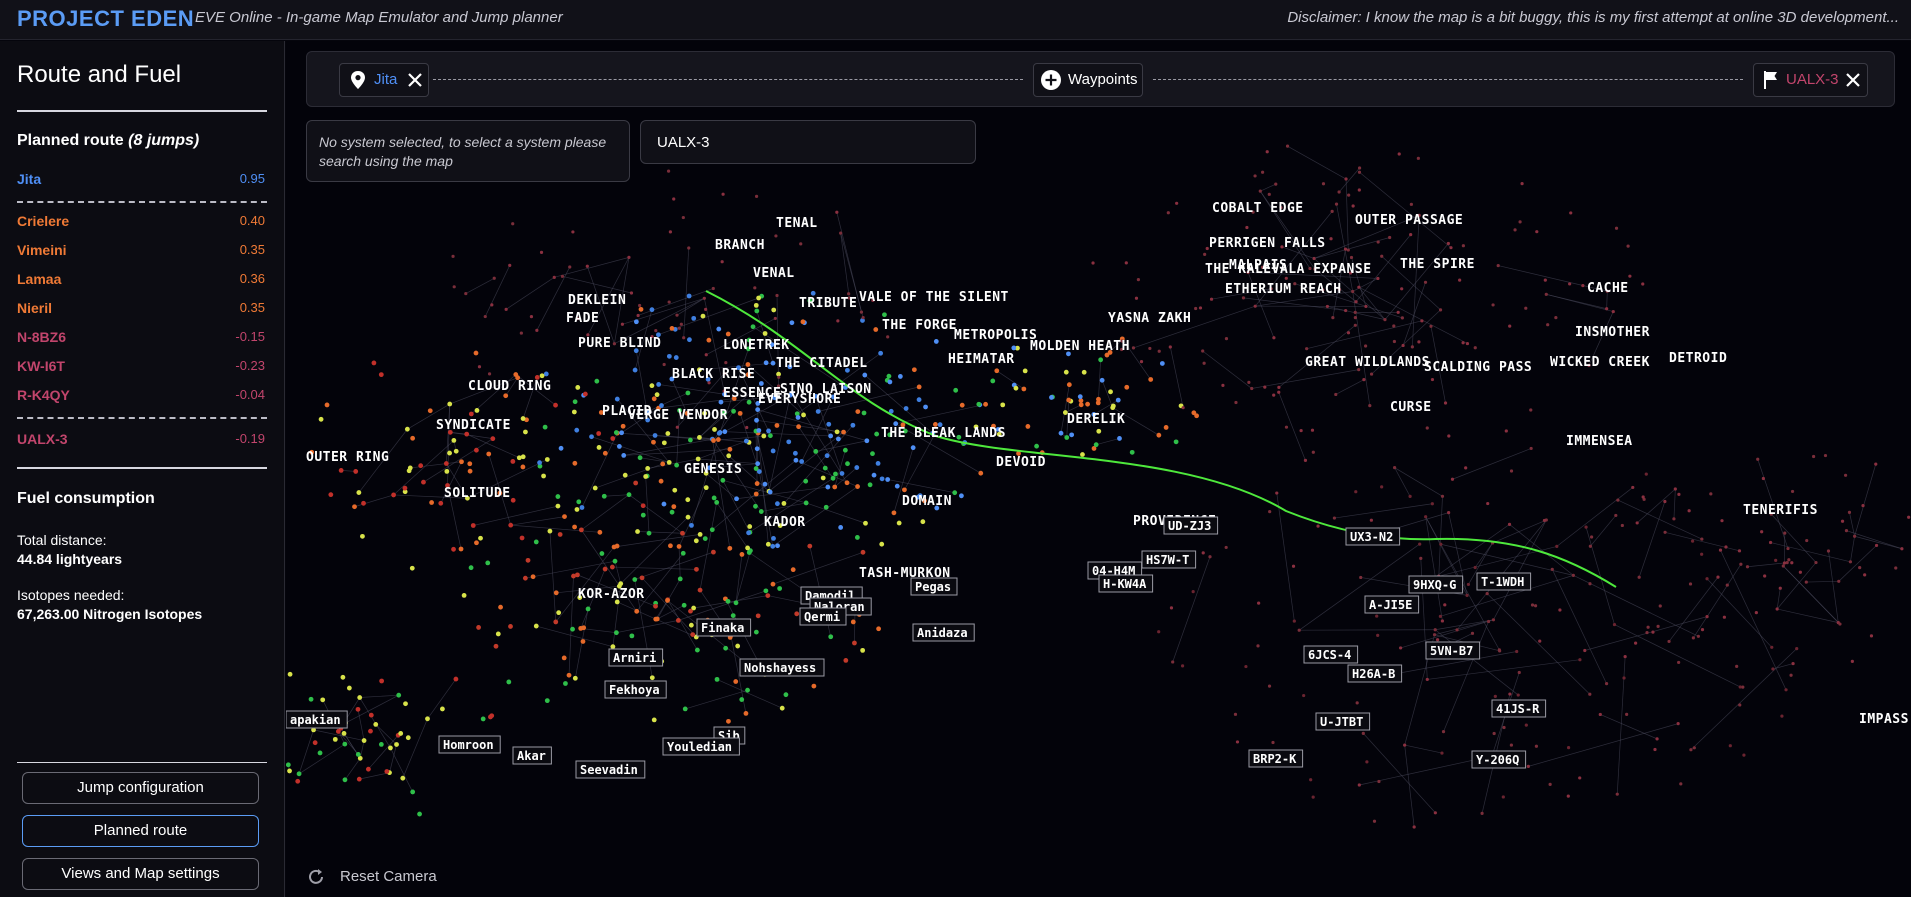 Image resolution: width=1911 pixels, height=897 pixels. Describe the element at coordinates (140, 788) in the screenshot. I see `jump-configuration-button: Jump configuration` at that location.